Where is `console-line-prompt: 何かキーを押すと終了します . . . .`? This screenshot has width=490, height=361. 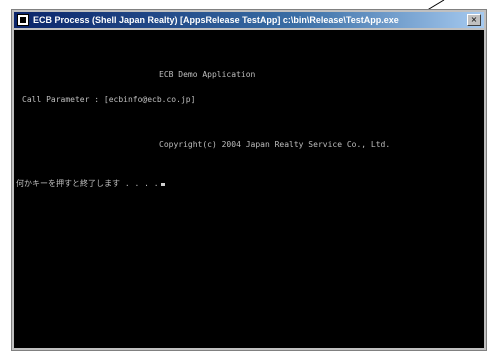
console-line-prompt: 何かキーを押すと終了します . . . . is located at coordinates (90, 183).